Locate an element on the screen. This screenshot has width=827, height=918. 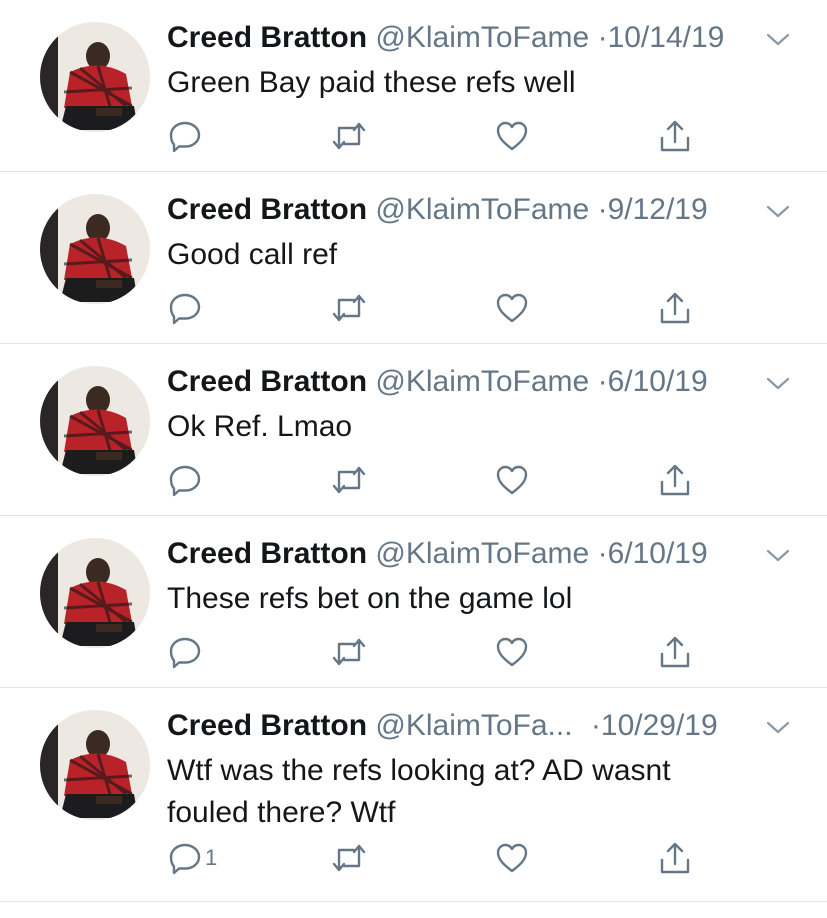
tweet-date: 10/14/19 is located at coordinates (666, 37).